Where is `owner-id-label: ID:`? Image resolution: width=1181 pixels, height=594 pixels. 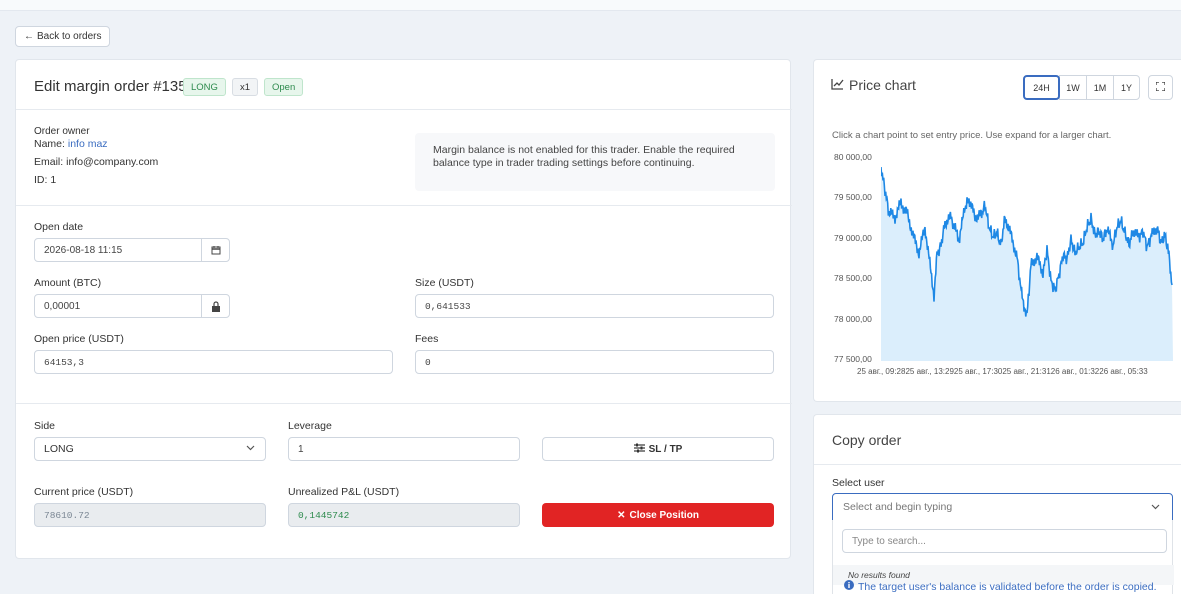
owner-id-label: ID: is located at coordinates (41, 180).